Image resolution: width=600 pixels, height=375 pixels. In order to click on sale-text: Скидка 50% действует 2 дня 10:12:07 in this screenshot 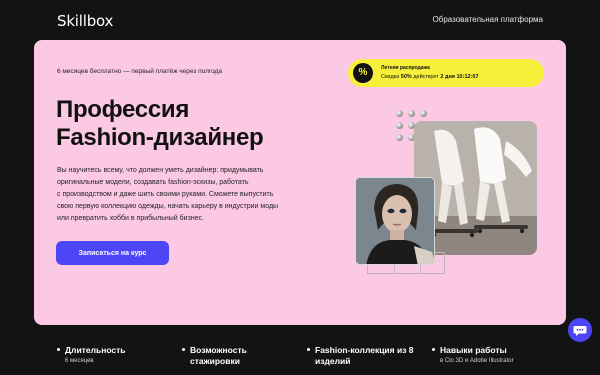, I will do `click(430, 77)`.